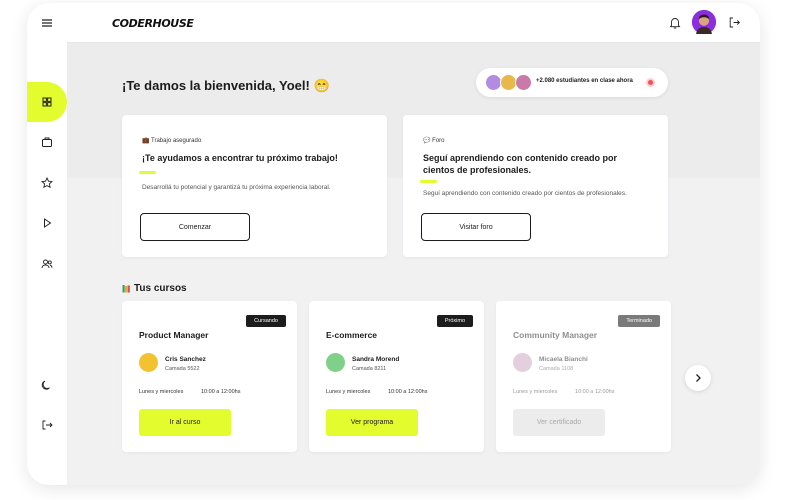 The image size is (800, 500). I want to click on user-photo, so click(704, 22).